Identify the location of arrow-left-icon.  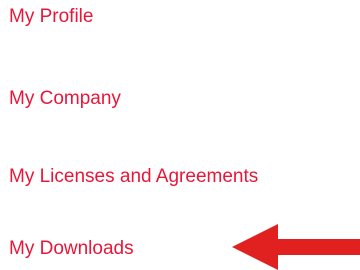
(296, 247).